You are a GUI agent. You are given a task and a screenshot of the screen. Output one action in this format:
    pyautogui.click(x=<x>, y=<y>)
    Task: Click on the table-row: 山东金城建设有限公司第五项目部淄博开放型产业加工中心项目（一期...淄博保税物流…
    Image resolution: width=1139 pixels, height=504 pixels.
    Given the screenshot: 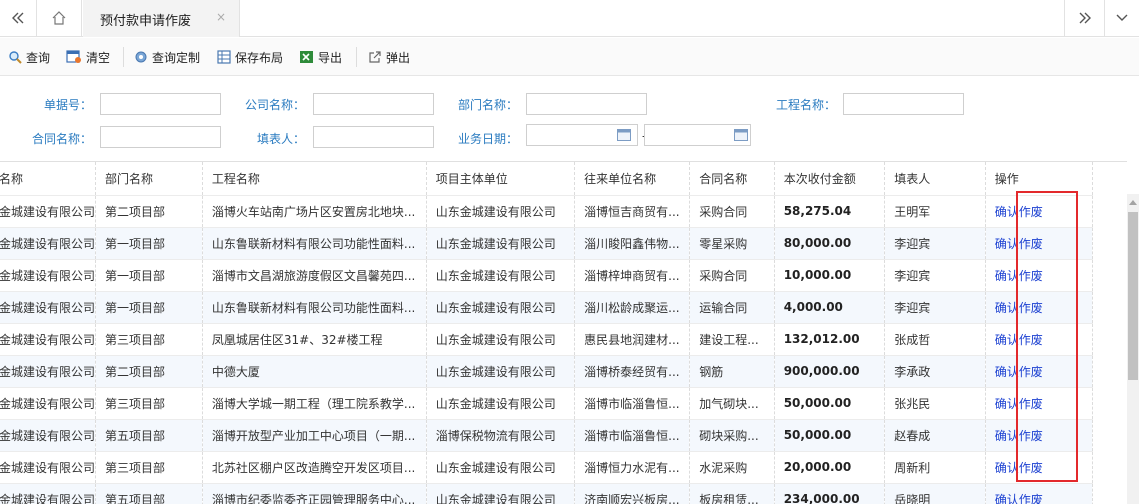 What is the action you would take?
    pyautogui.click(x=547, y=435)
    